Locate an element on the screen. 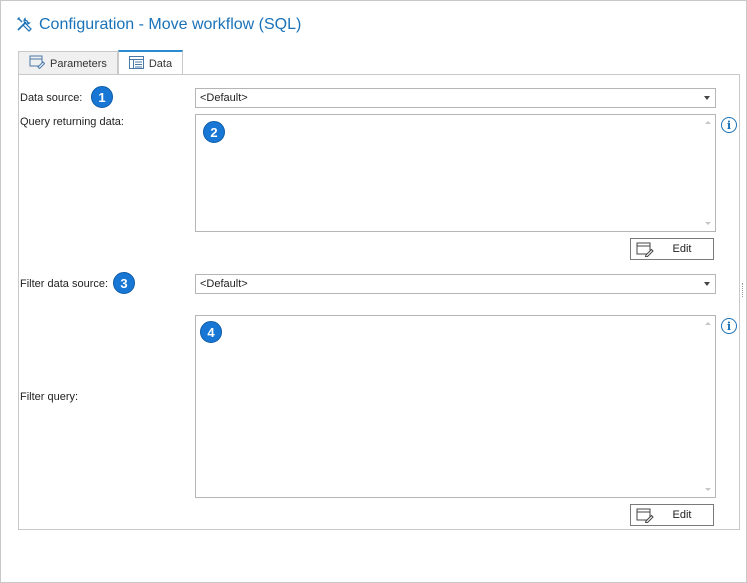 The image size is (747, 583). query-label: Query returning data: is located at coordinates (72, 122).